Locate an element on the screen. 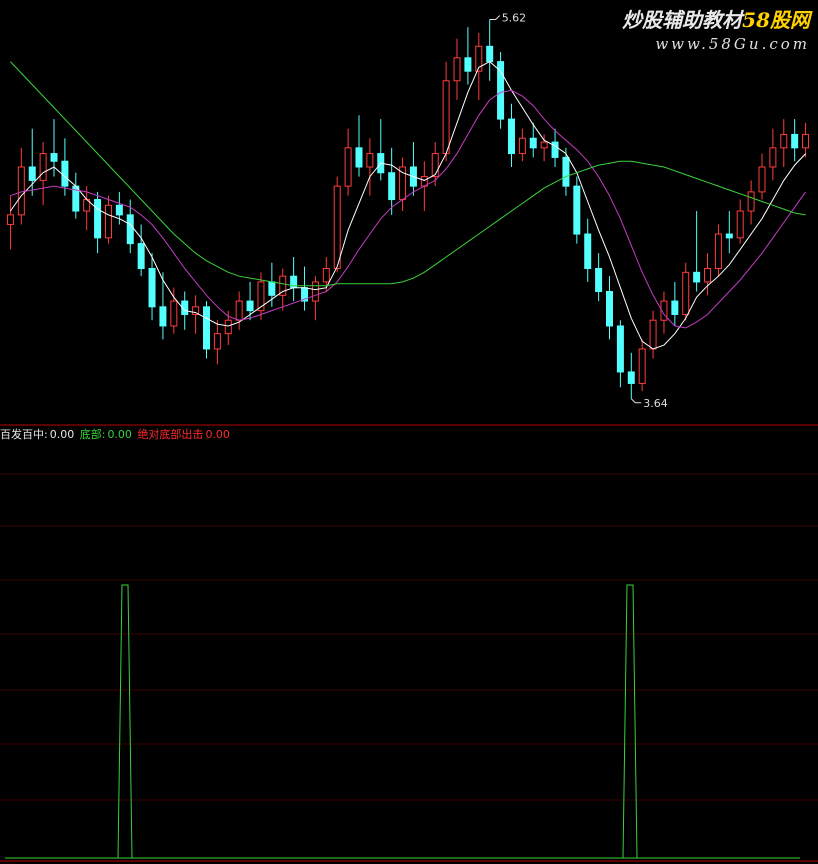 The width and height of the screenshot is (818, 864). high-marker is located at coordinates (495, 17).